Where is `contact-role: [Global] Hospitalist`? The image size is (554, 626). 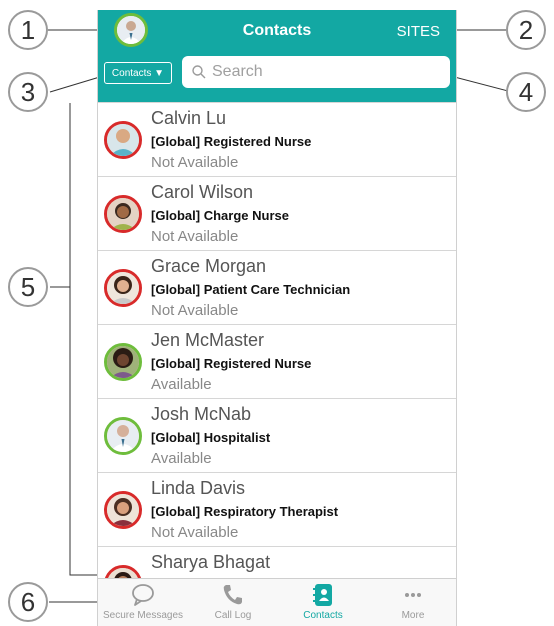 contact-role: [Global] Hospitalist is located at coordinates (211, 437).